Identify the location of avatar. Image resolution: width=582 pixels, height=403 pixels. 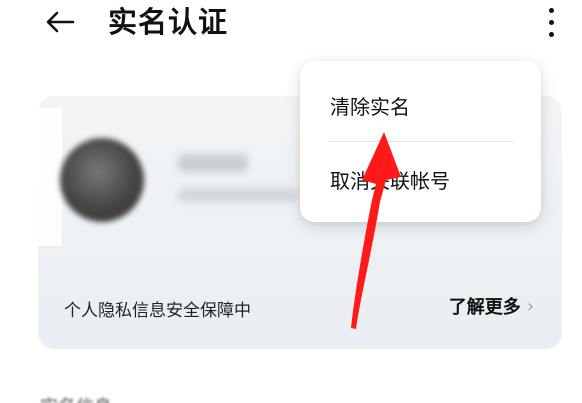
(102, 180).